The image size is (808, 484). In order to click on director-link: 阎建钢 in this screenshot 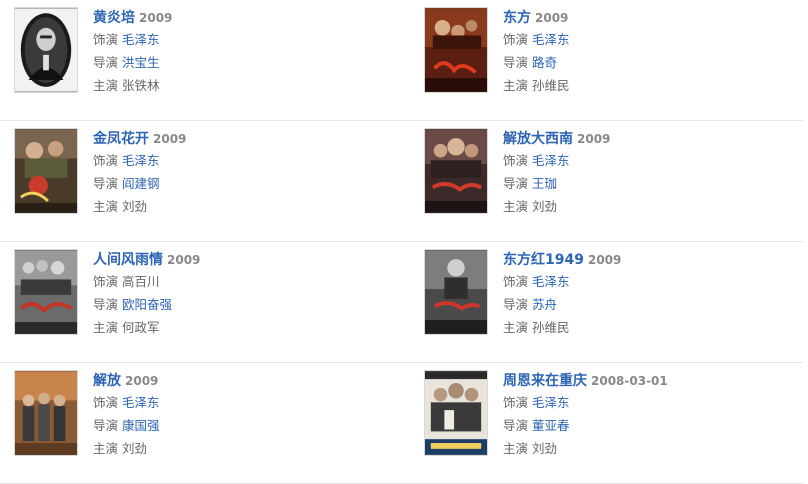, I will do `click(141, 183)`.